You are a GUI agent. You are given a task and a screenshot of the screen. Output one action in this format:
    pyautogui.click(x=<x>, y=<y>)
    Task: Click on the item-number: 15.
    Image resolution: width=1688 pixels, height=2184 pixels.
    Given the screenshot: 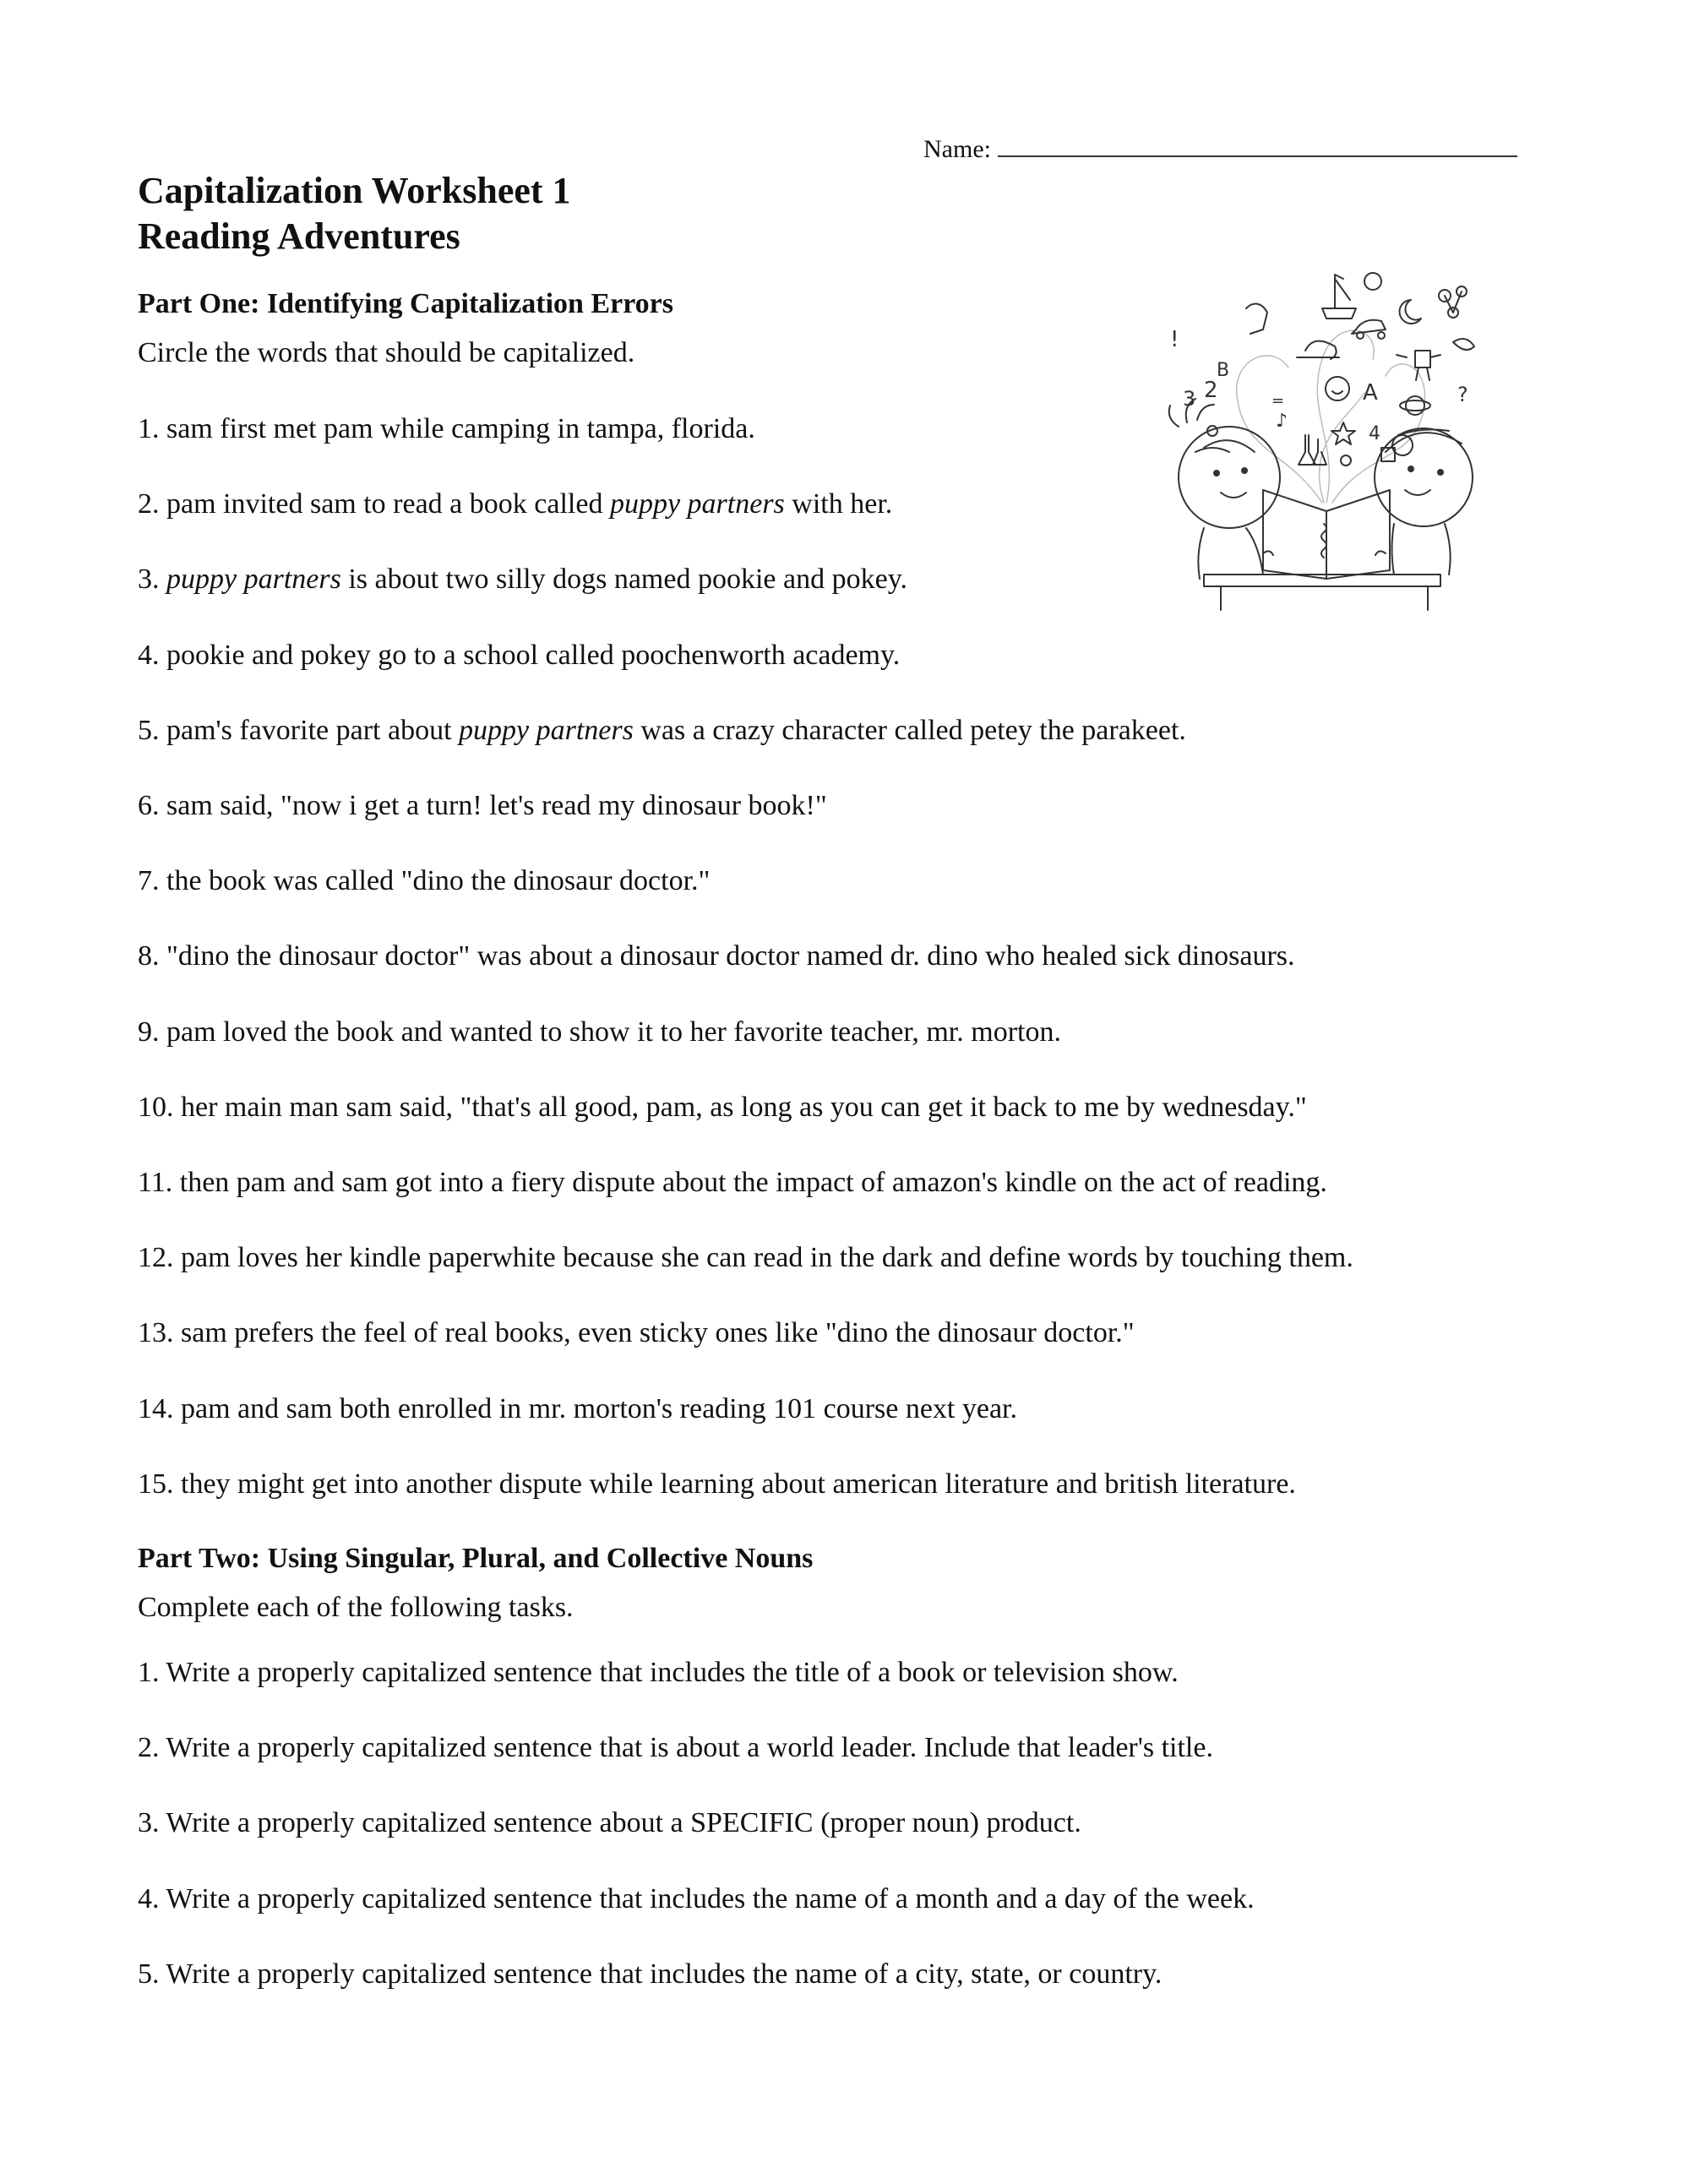 What is the action you would take?
    pyautogui.click(x=159, y=1484)
    